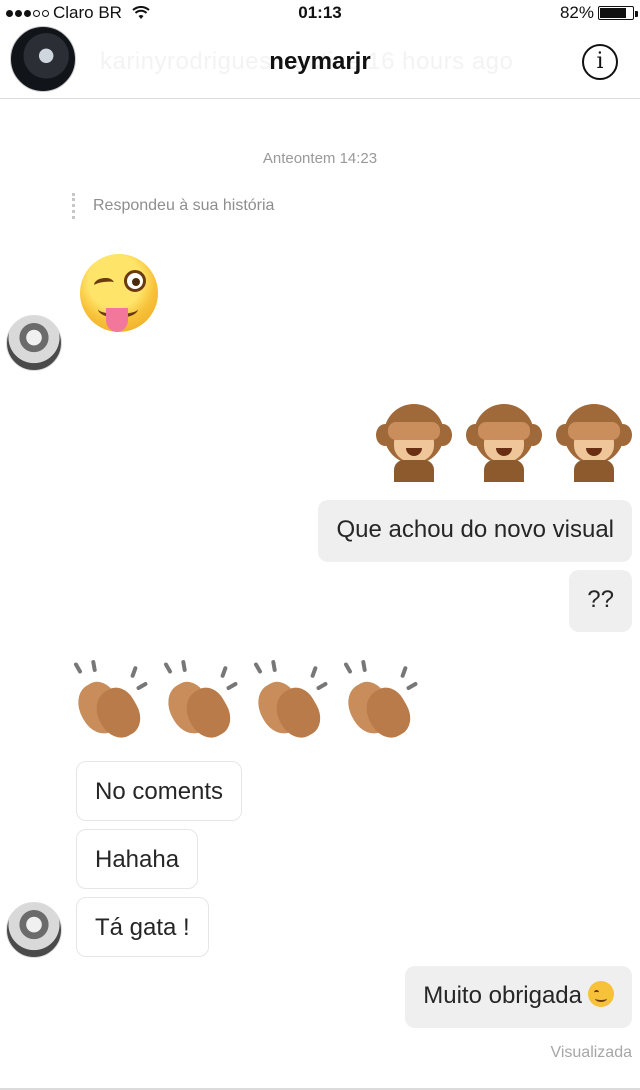 The height and width of the screenshot is (1090, 640). What do you see at coordinates (502, 995) in the screenshot?
I see `message-text: Muito obrigada` at bounding box center [502, 995].